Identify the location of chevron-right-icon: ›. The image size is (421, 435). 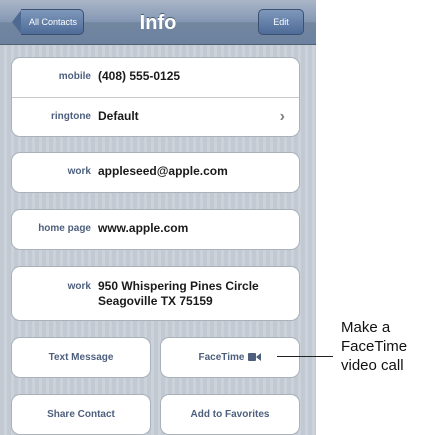
(282, 116).